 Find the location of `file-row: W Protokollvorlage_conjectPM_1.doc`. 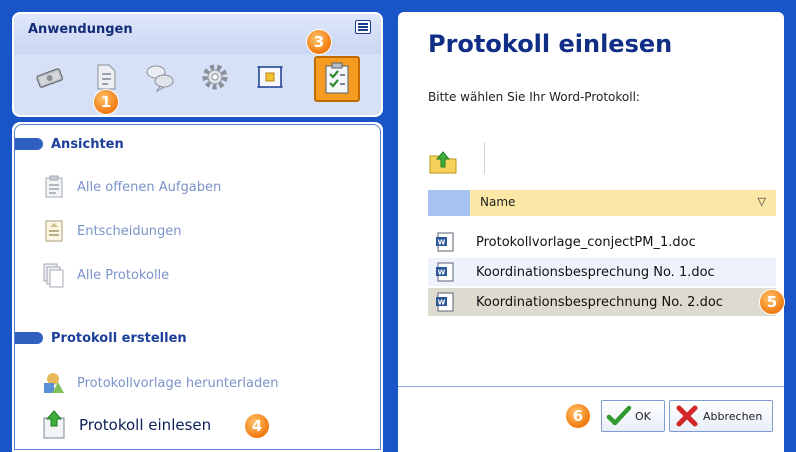

file-row: W Protokollvorlage_conjectPM_1.doc is located at coordinates (602, 242).